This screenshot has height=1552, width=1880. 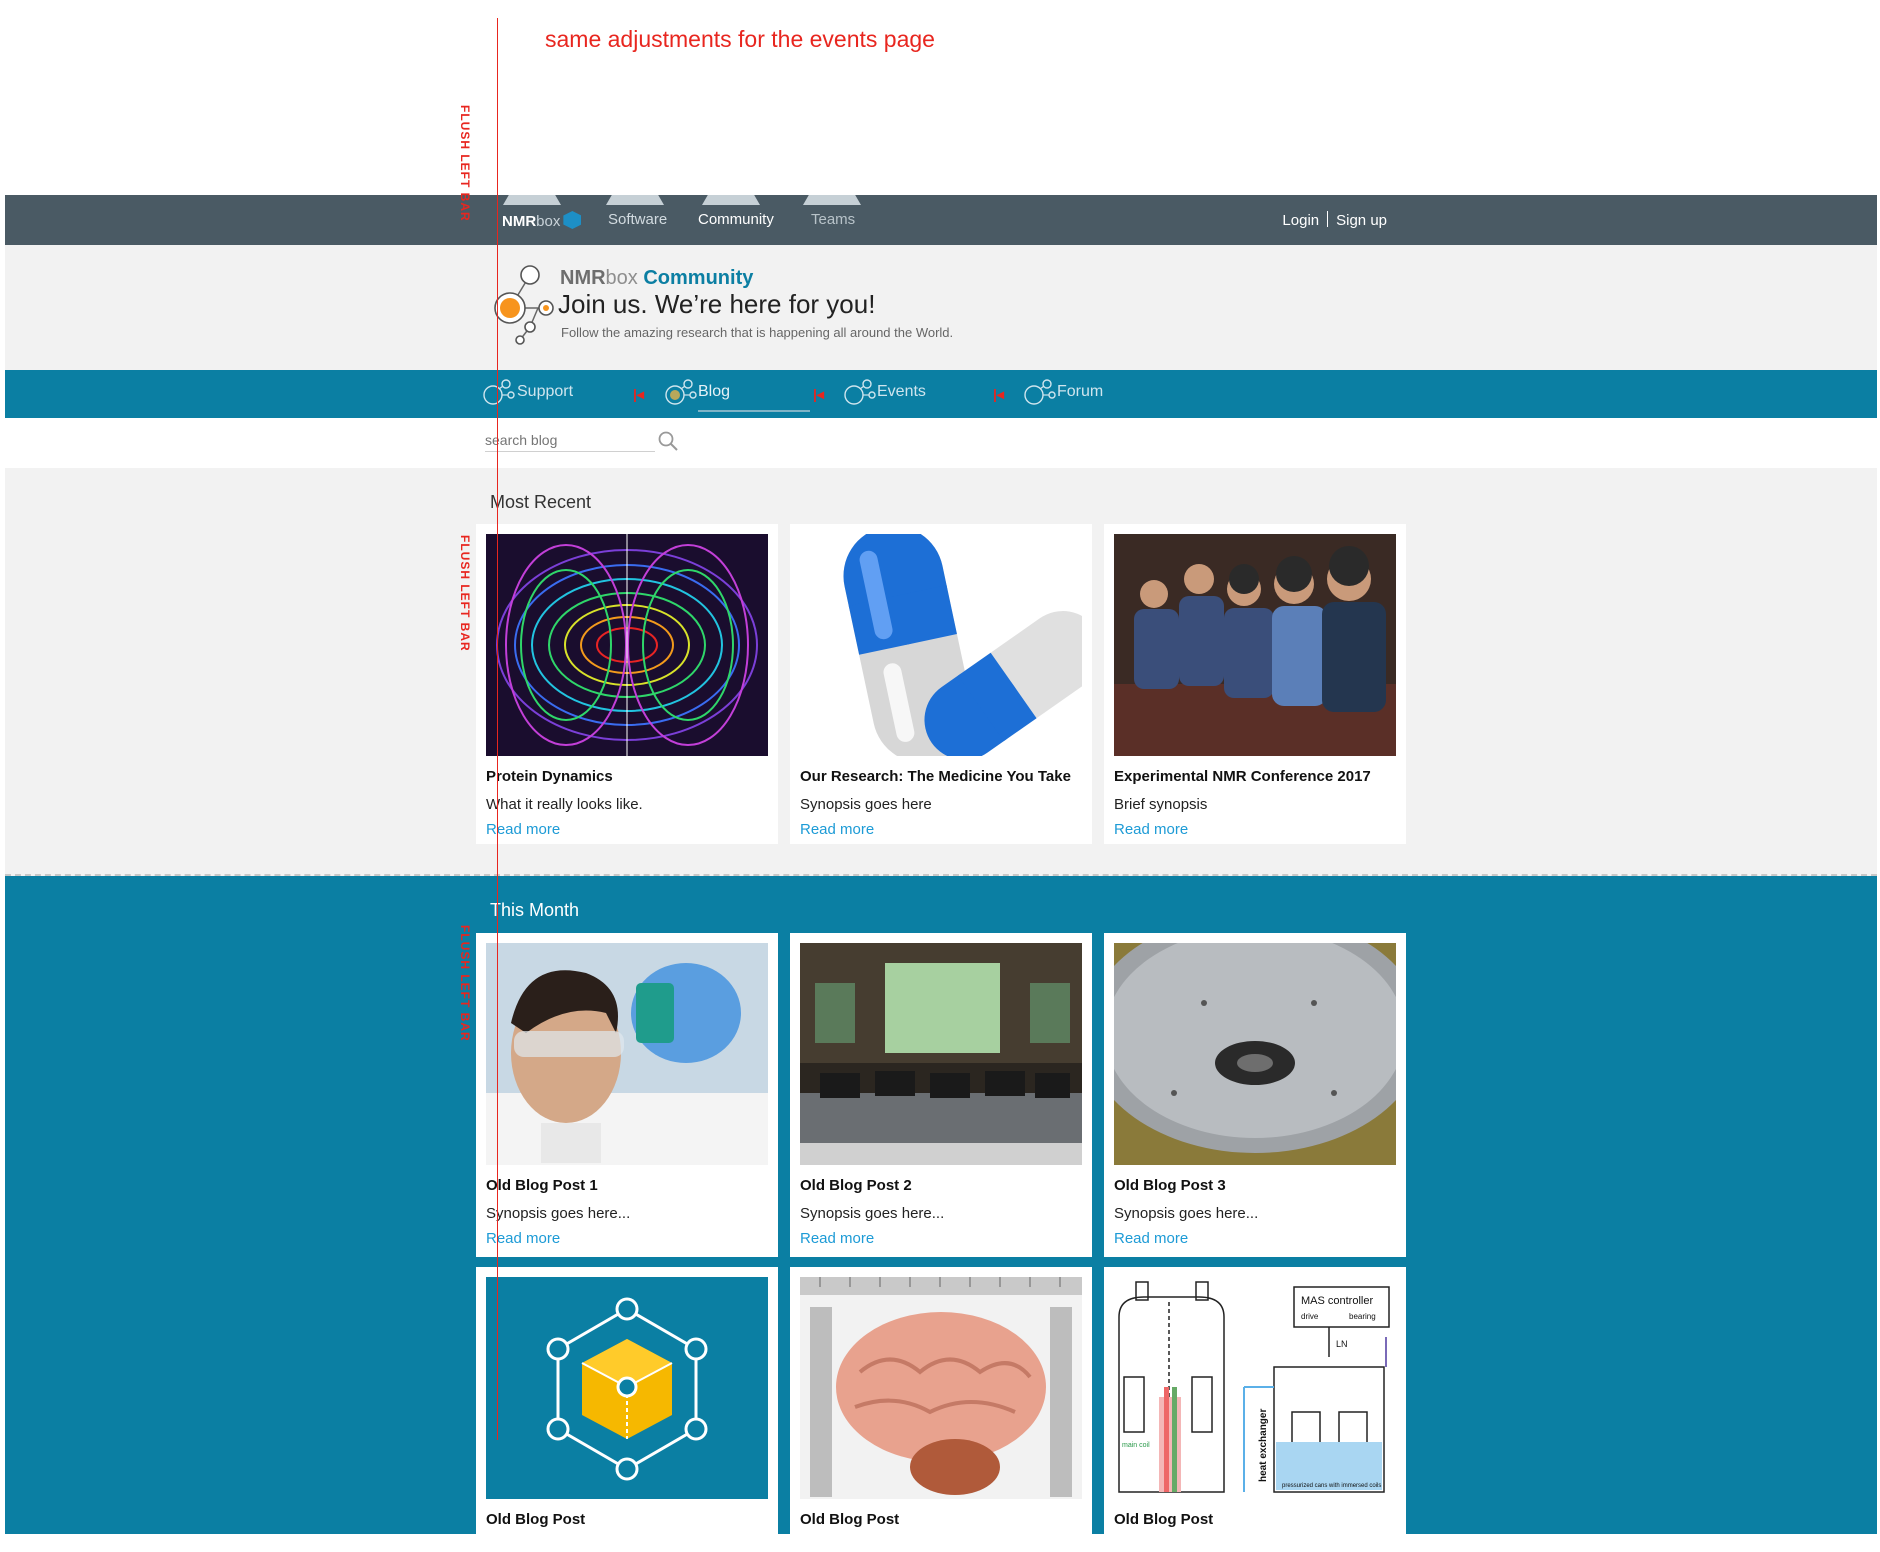 I want to click on nav-teams: Teams, so click(x=833, y=219).